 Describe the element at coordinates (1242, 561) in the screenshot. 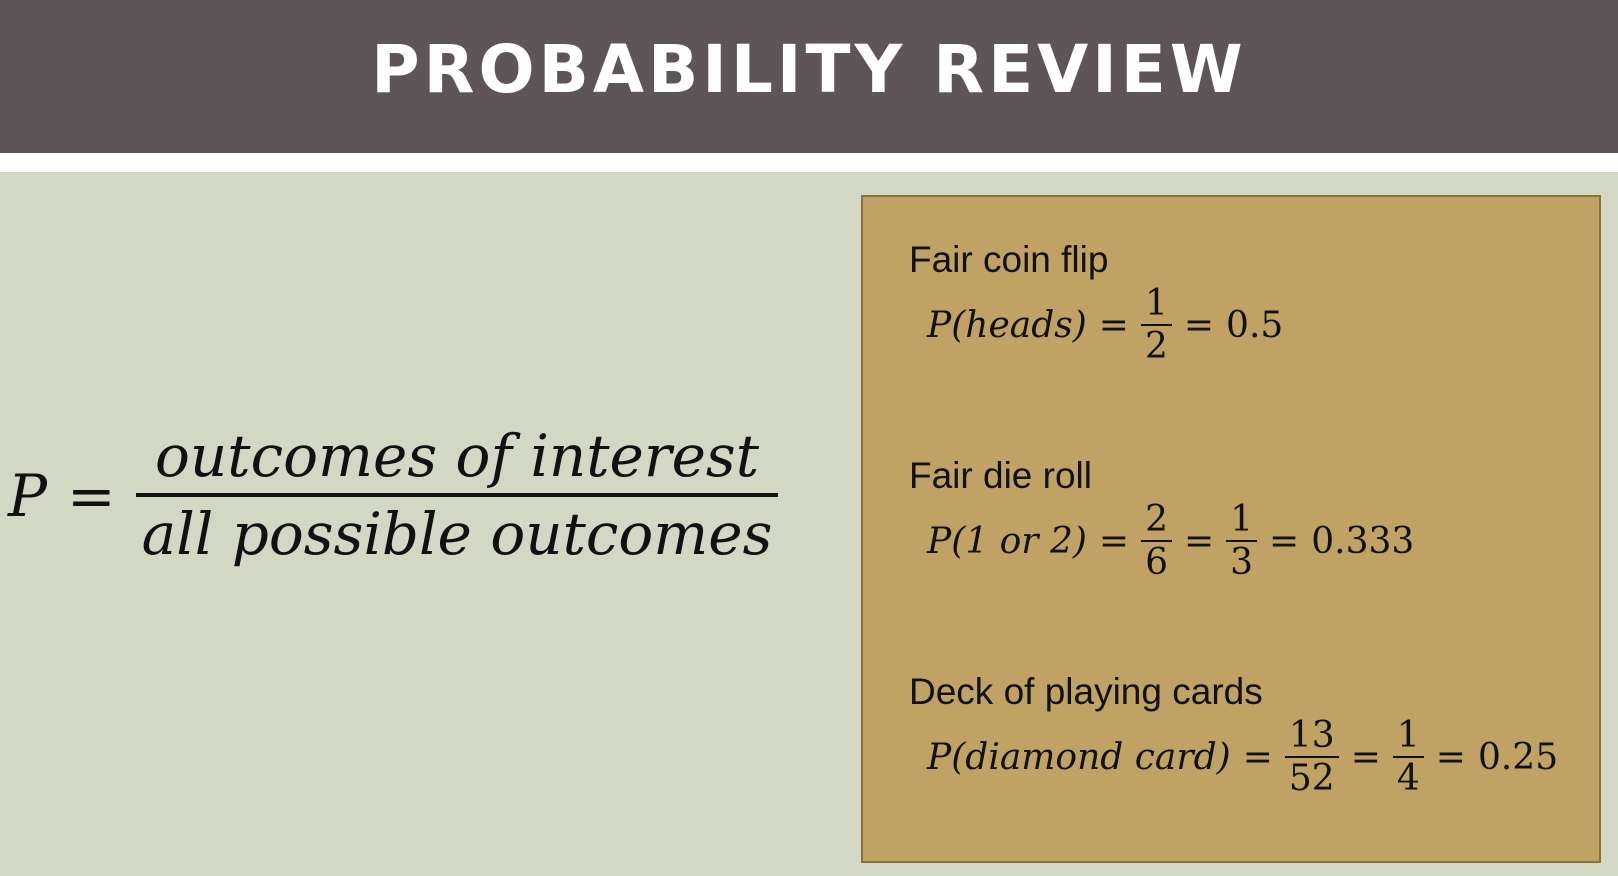

I see `fraction-denominator: 3` at that location.